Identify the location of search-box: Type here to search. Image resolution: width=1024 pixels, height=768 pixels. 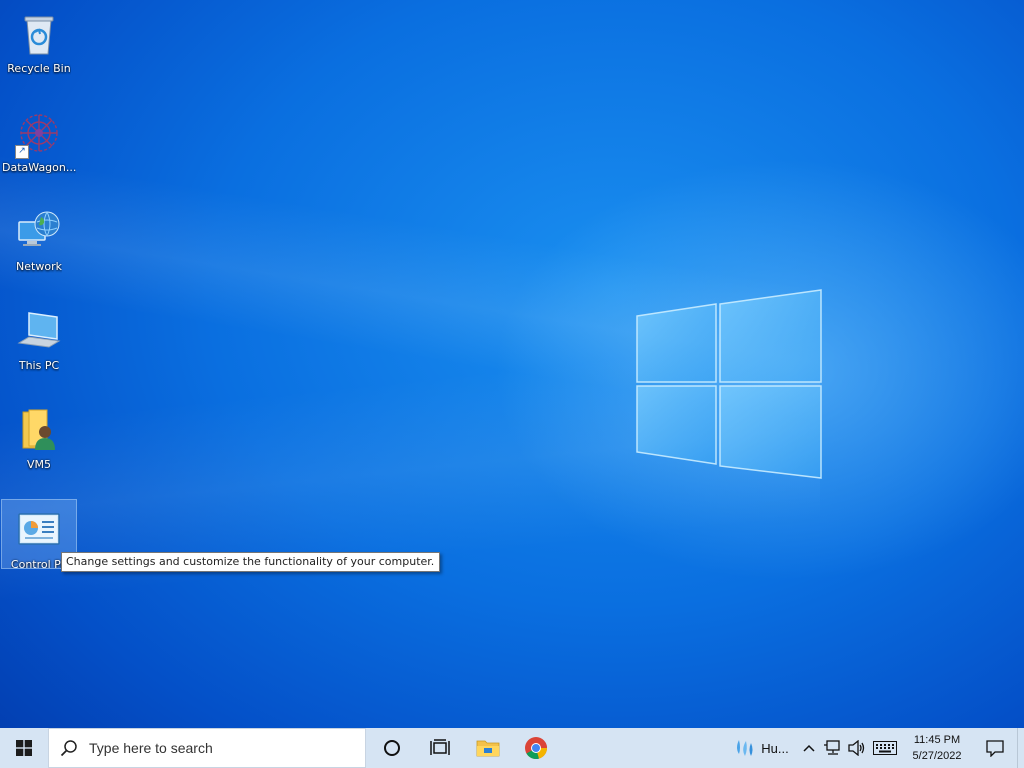
(207, 748).